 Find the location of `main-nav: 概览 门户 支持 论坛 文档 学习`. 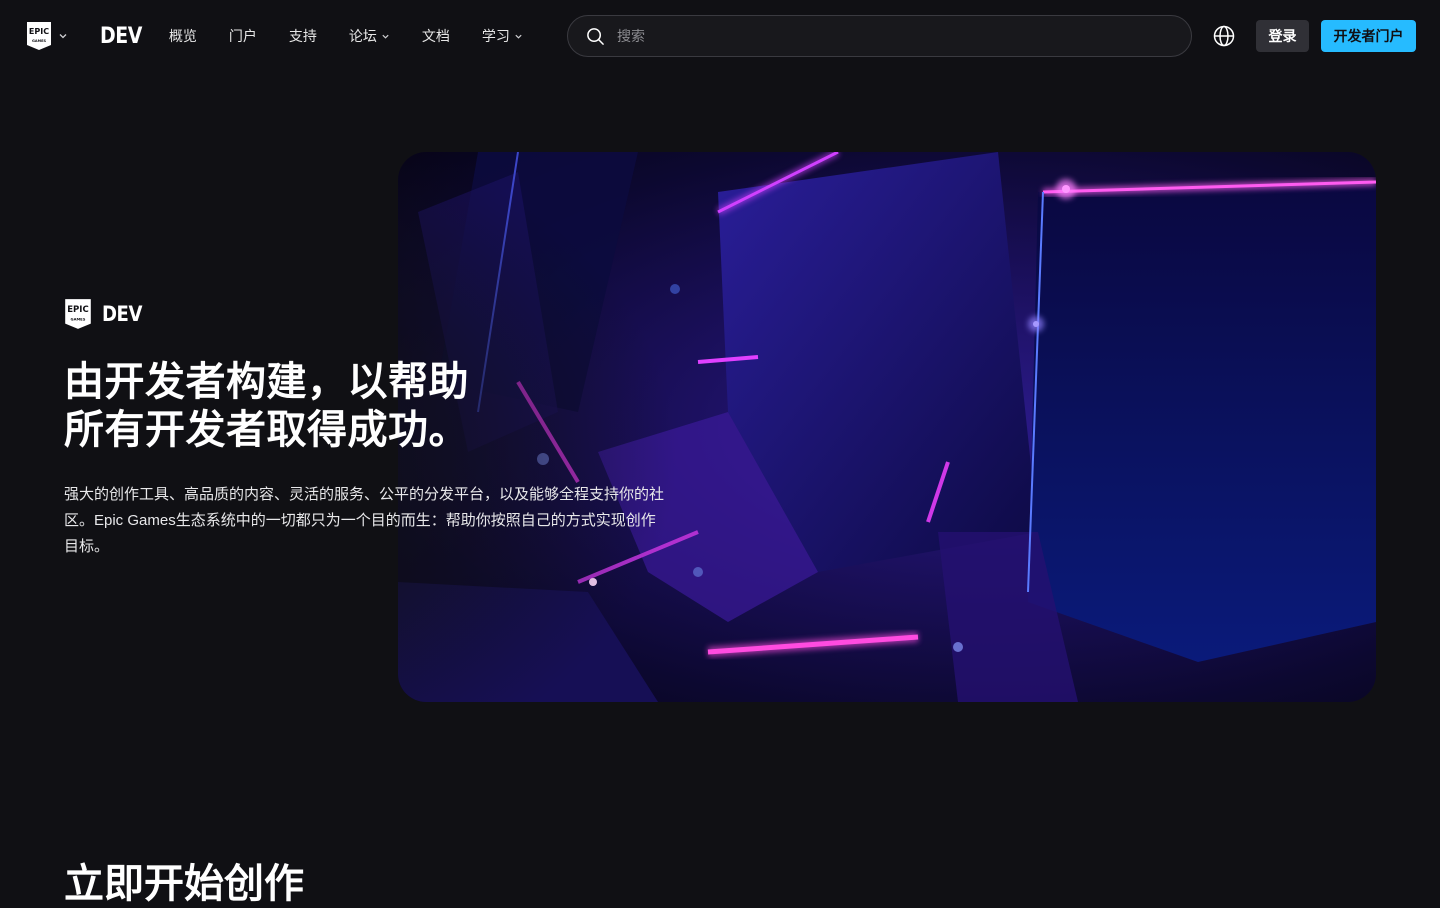

main-nav: 概览 门户 支持 论坛 文档 学习 is located at coordinates (362, 36).